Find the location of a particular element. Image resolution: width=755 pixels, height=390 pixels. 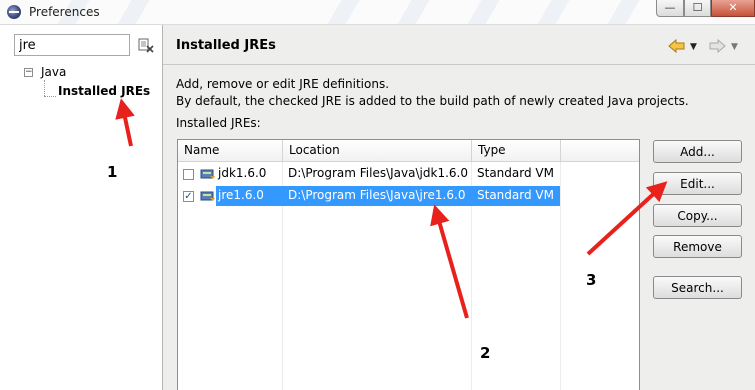

maximize-button: ☐ is located at coordinates (697, 8).